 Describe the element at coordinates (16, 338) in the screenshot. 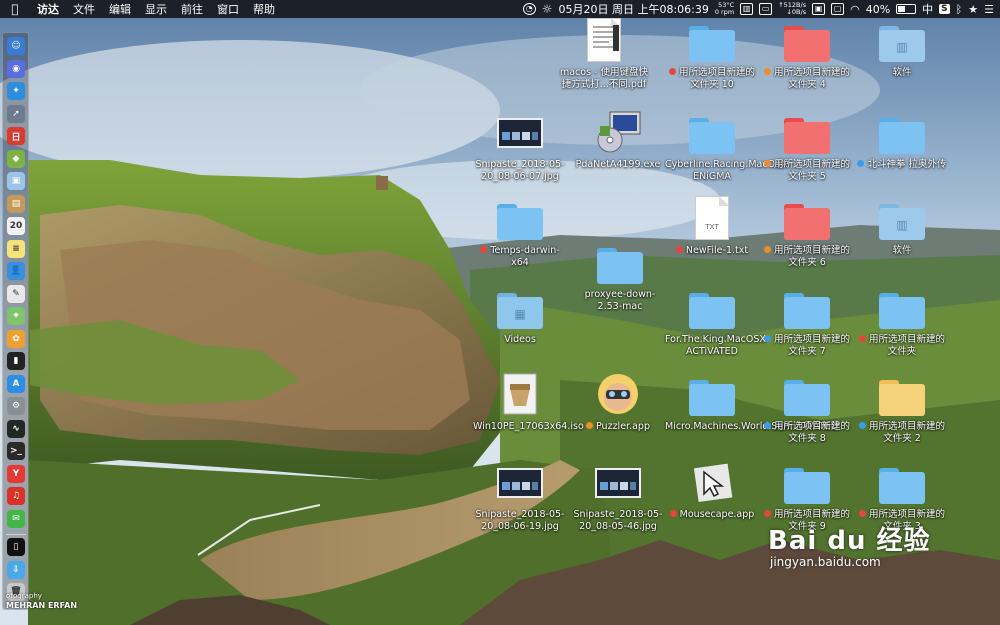

I see `photos-icon: ✿` at that location.